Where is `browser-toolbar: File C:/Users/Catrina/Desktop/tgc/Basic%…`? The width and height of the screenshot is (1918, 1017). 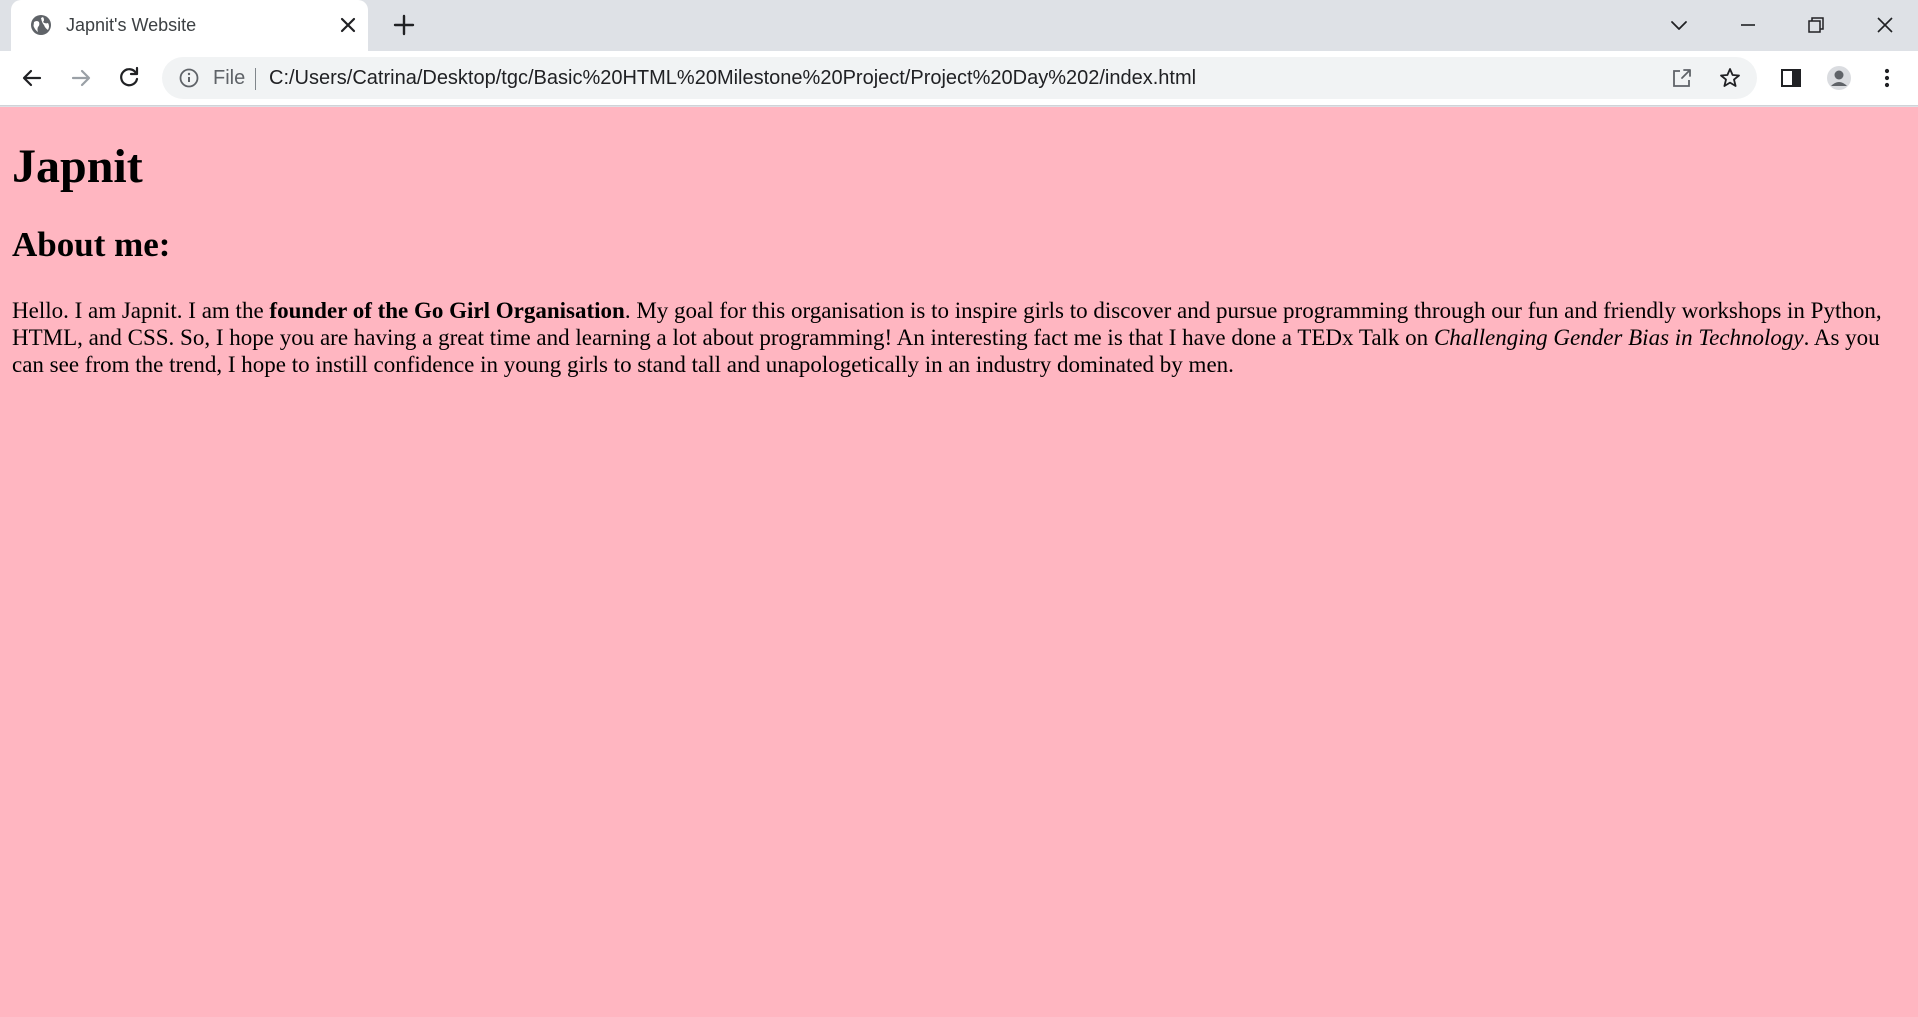
browser-toolbar: File C:/Users/Catrina/Desktop/tgc/Basic%… is located at coordinates (959, 78).